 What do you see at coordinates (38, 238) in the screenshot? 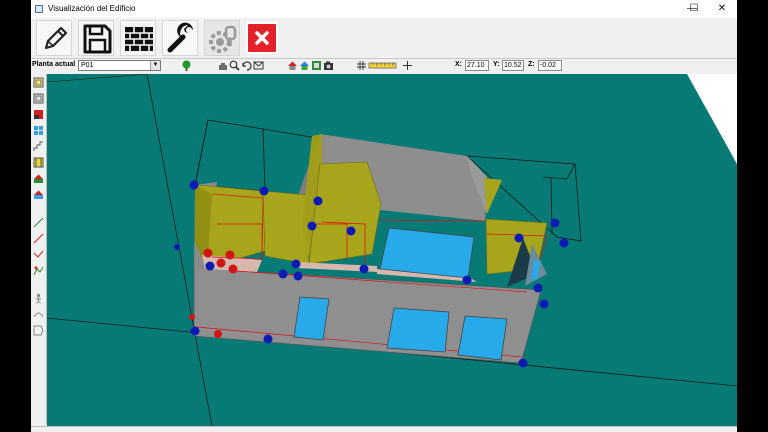
I see `line-red-icon` at bounding box center [38, 238].